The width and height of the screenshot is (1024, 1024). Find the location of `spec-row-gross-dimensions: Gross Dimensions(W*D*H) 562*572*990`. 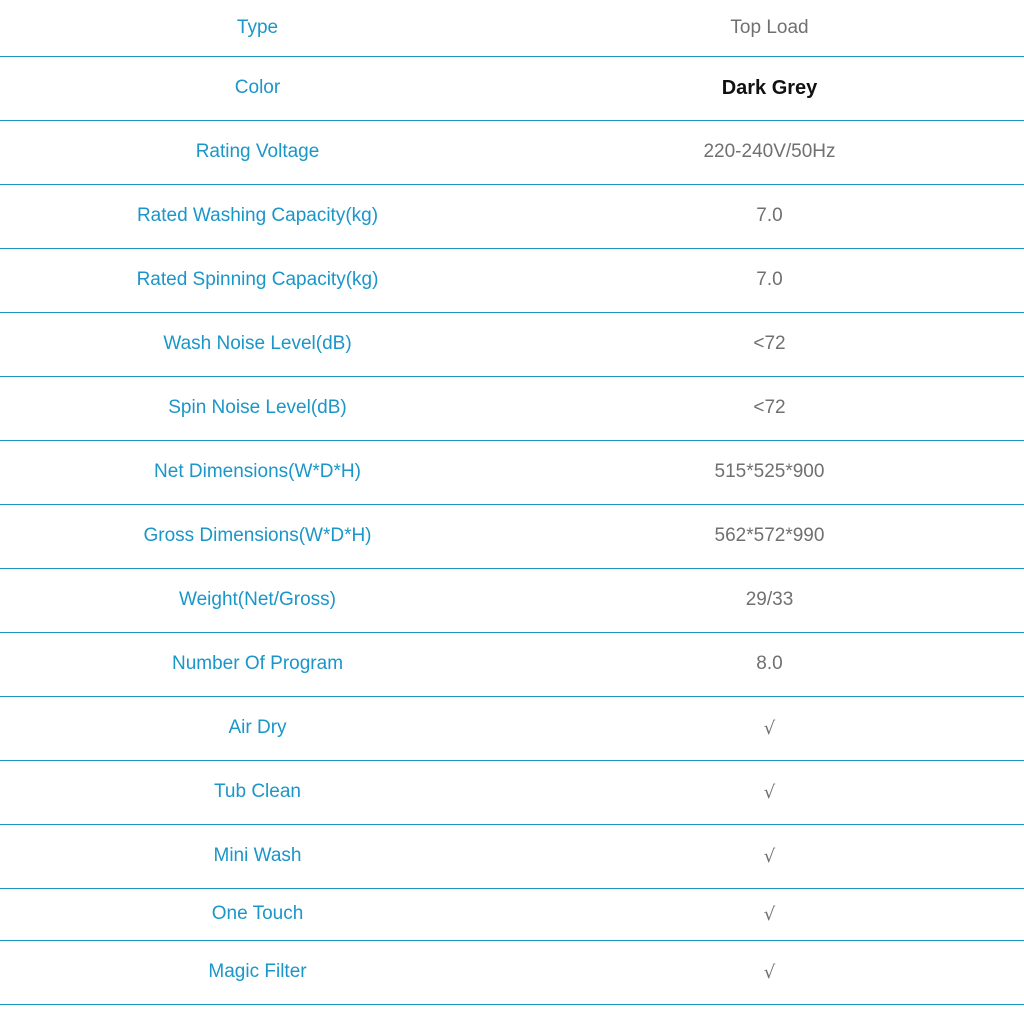

spec-row-gross-dimensions: Gross Dimensions(W*D*H) 562*572*990 is located at coordinates (512, 536).